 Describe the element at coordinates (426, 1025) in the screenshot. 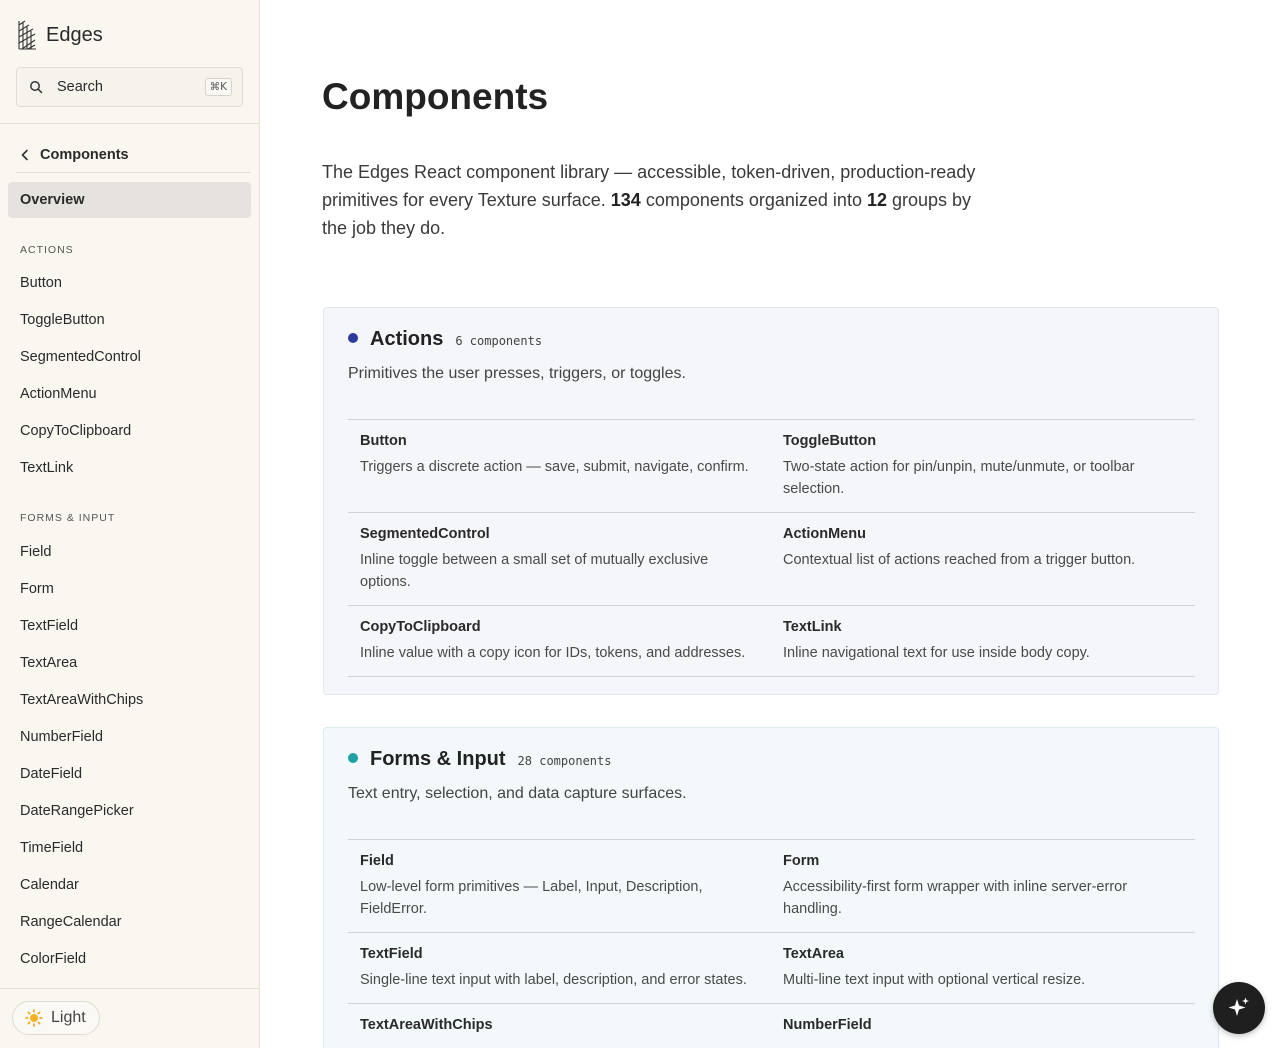

I see `component-name: TextAreaWithChips` at that location.